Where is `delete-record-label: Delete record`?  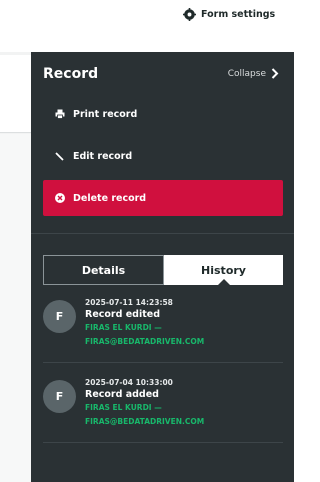 delete-record-label: Delete record is located at coordinates (110, 198).